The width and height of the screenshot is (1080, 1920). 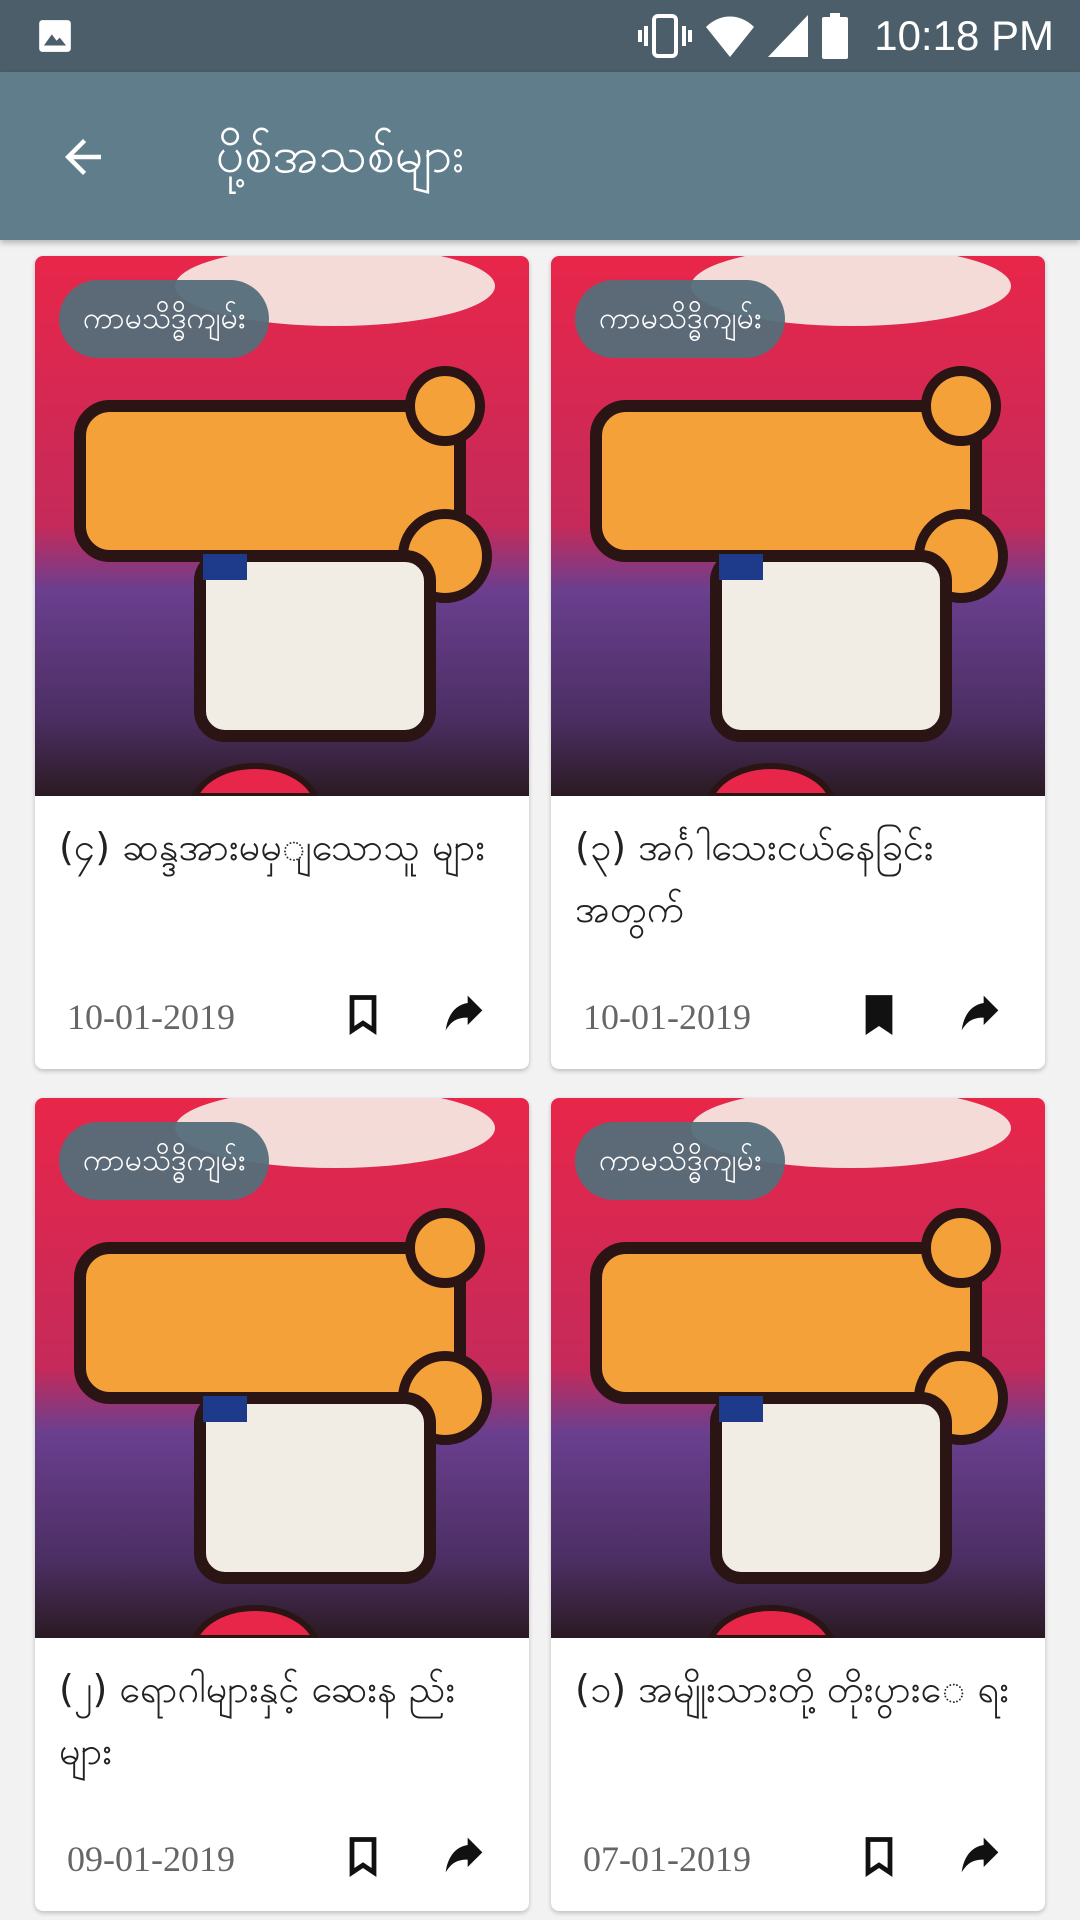 I want to click on post-title: (၃) အင်္ဂါသေးငယ်နေခြင်း အတွက်, so click(x=798, y=878).